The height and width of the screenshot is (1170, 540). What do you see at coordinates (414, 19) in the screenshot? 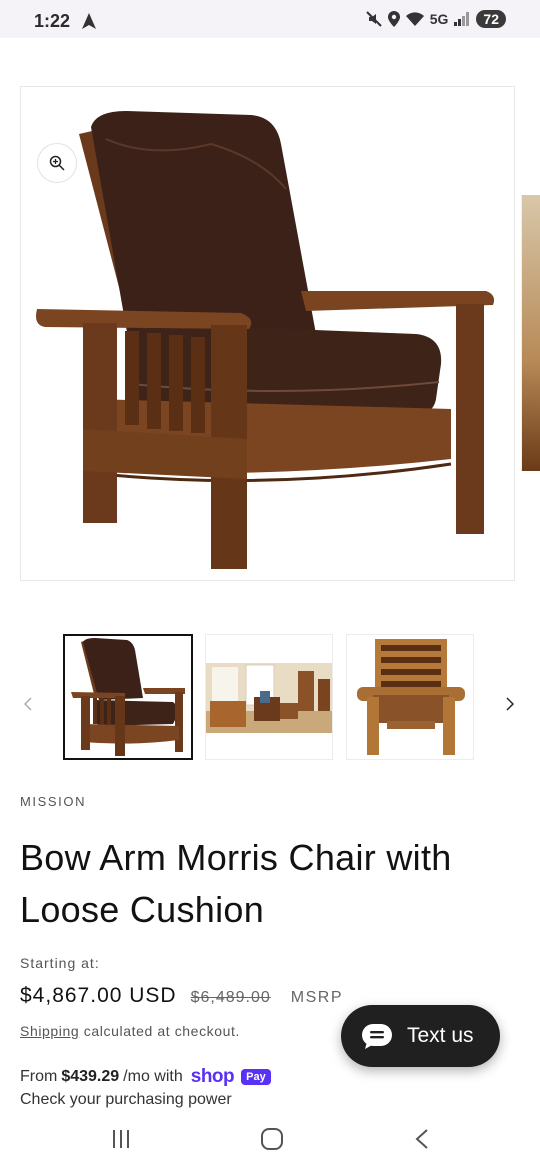
I see `wifi-icon` at bounding box center [414, 19].